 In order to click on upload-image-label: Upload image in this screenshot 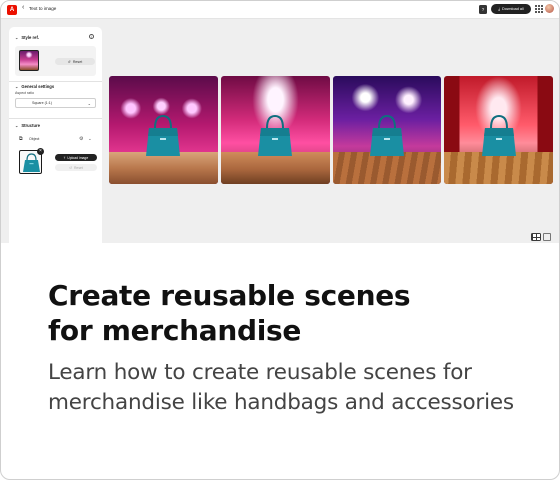, I will do `click(78, 157)`.